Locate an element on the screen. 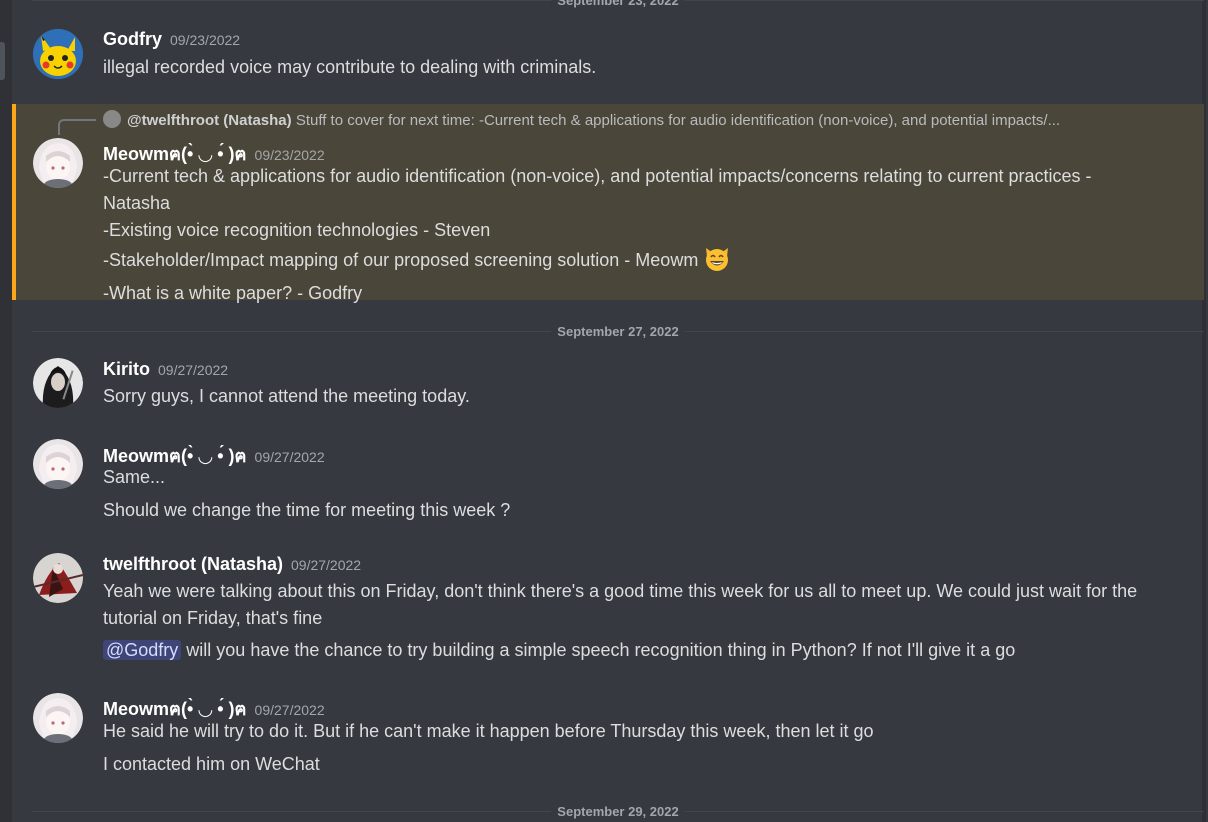 Image resolution: width=1208 pixels, height=822 pixels. pikachu-avatar-icon is located at coordinates (58, 54).